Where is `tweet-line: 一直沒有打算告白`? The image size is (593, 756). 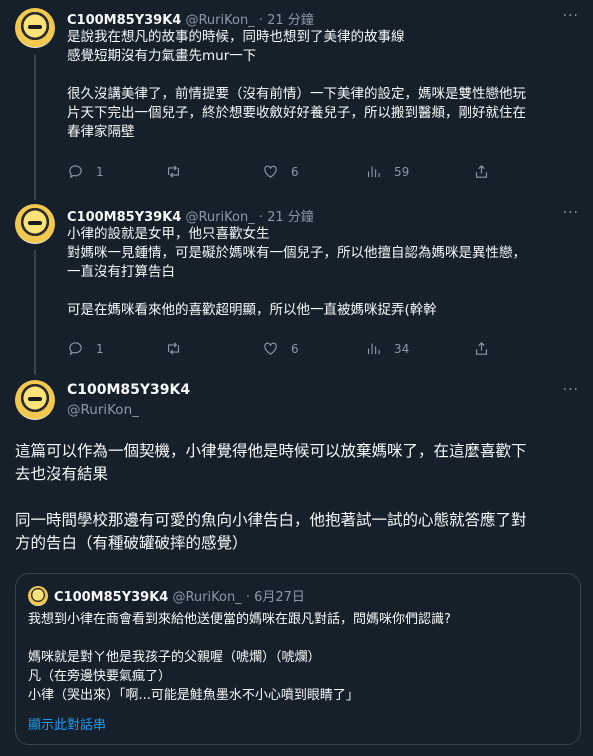 tweet-line: 一直沒有打算告白 is located at coordinates (121, 272).